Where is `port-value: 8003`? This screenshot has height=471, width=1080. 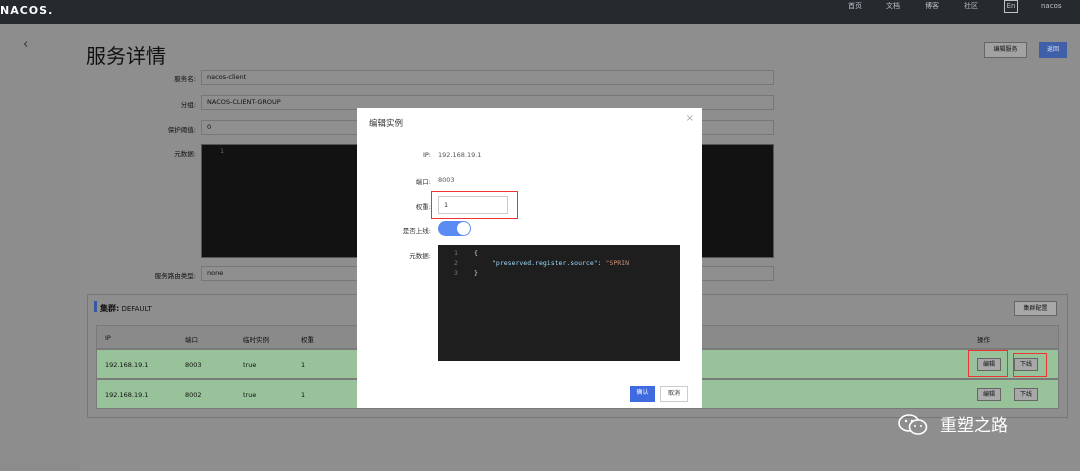
port-value: 8003 is located at coordinates (446, 180).